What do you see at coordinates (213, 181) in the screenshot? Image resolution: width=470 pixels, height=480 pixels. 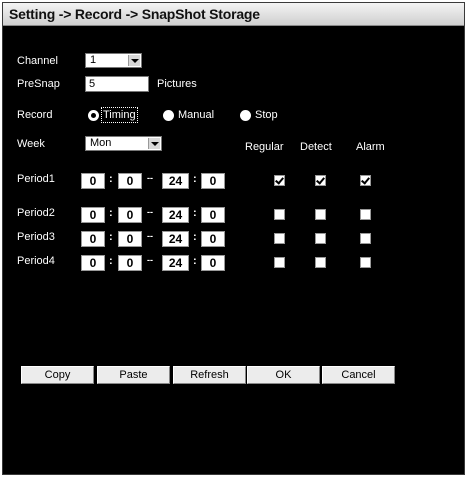 I see `period1-end-minute: 0` at bounding box center [213, 181].